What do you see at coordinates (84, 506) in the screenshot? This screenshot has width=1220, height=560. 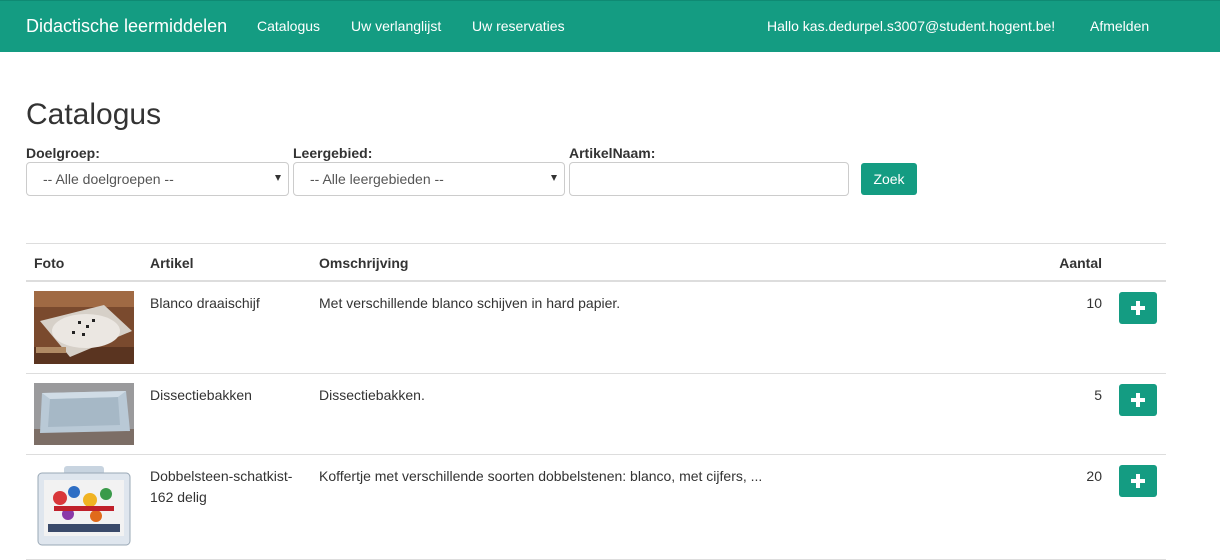 I see `dice-case-photo` at bounding box center [84, 506].